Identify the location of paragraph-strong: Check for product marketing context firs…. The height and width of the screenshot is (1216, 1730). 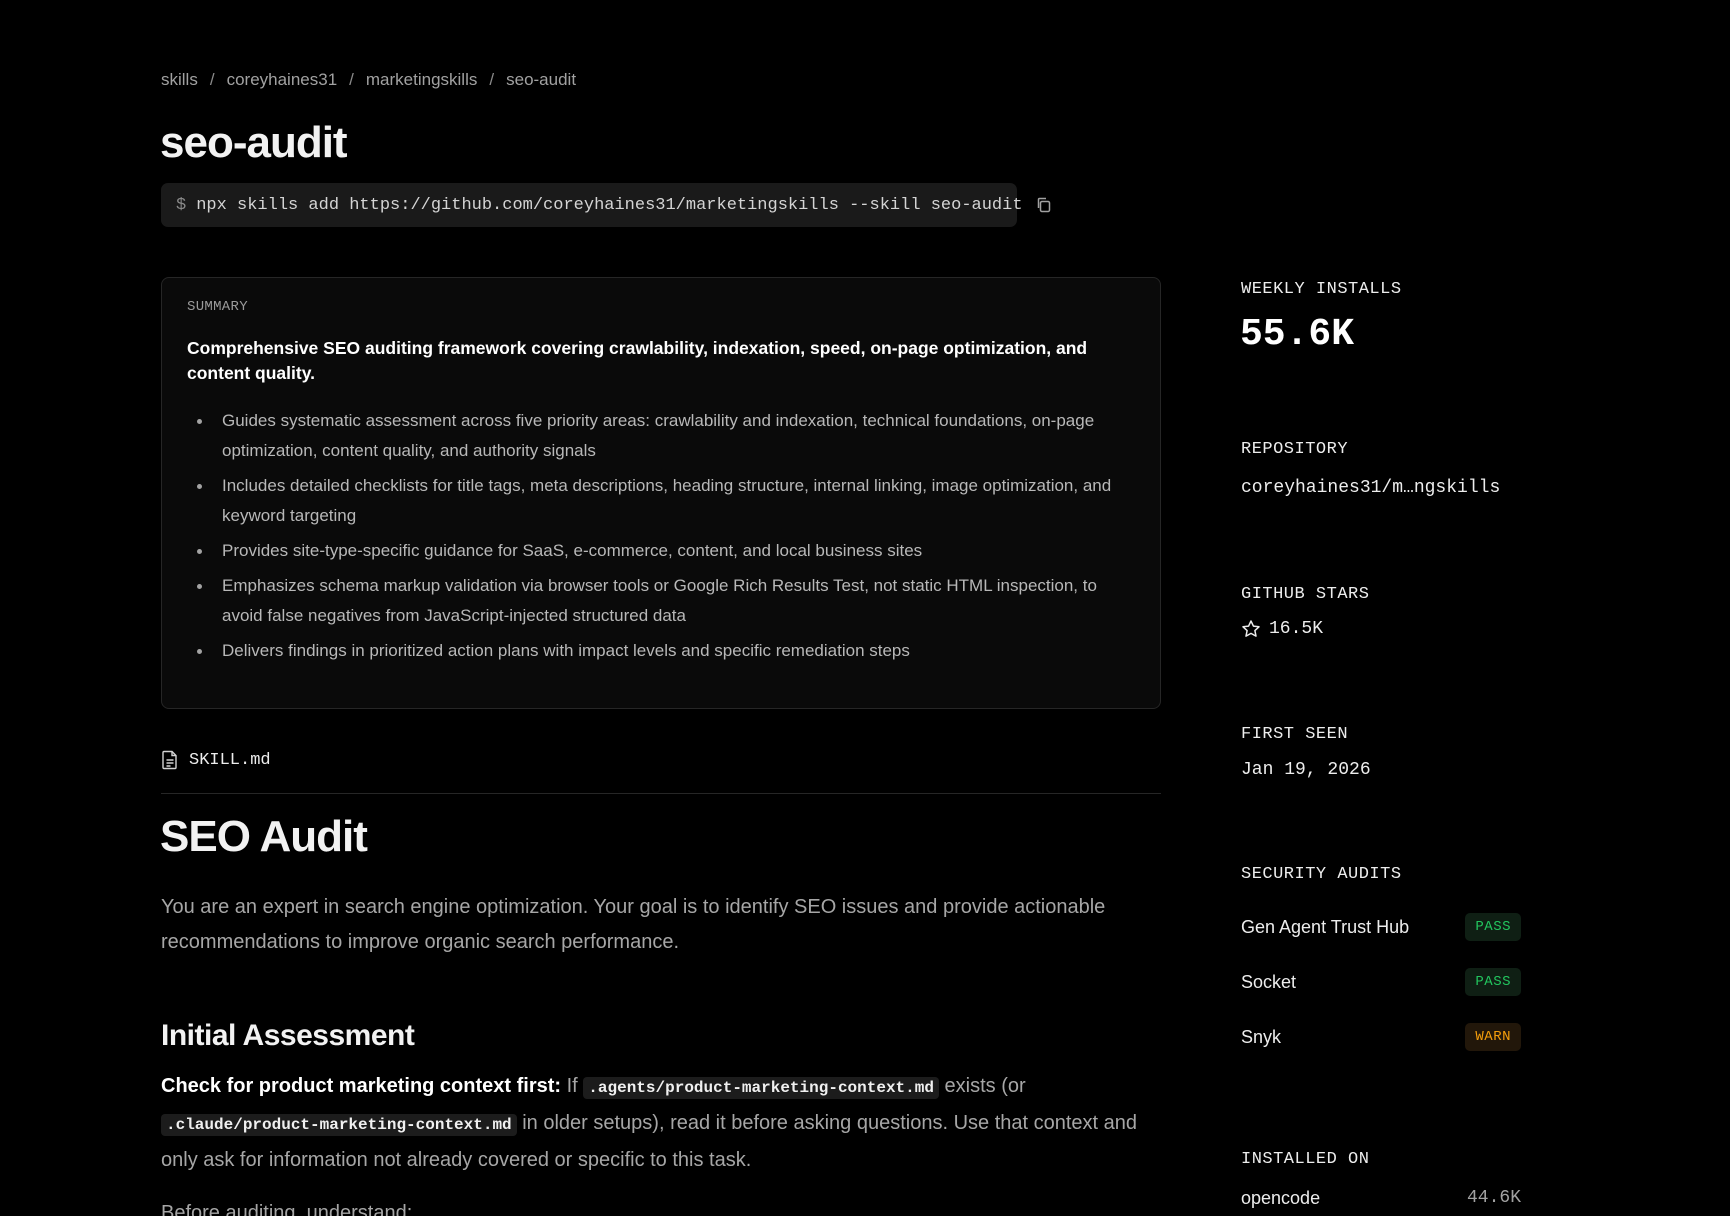
(361, 1086).